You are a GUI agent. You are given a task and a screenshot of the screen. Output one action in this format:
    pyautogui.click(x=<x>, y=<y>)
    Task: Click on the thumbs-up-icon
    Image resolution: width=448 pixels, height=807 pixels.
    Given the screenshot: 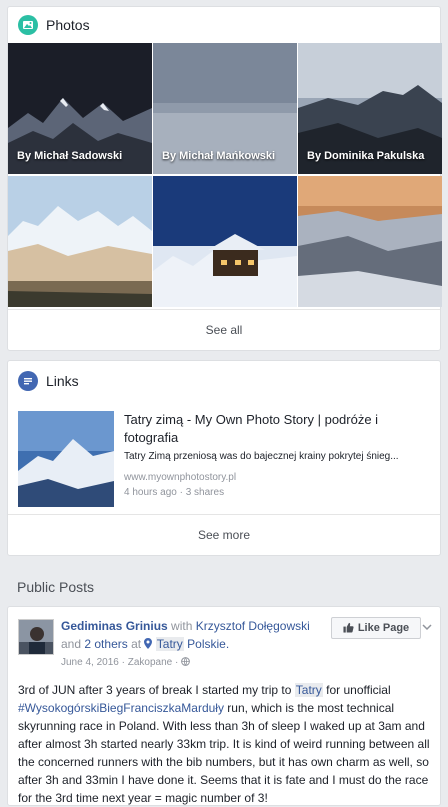 What is the action you would take?
    pyautogui.click(x=350, y=628)
    